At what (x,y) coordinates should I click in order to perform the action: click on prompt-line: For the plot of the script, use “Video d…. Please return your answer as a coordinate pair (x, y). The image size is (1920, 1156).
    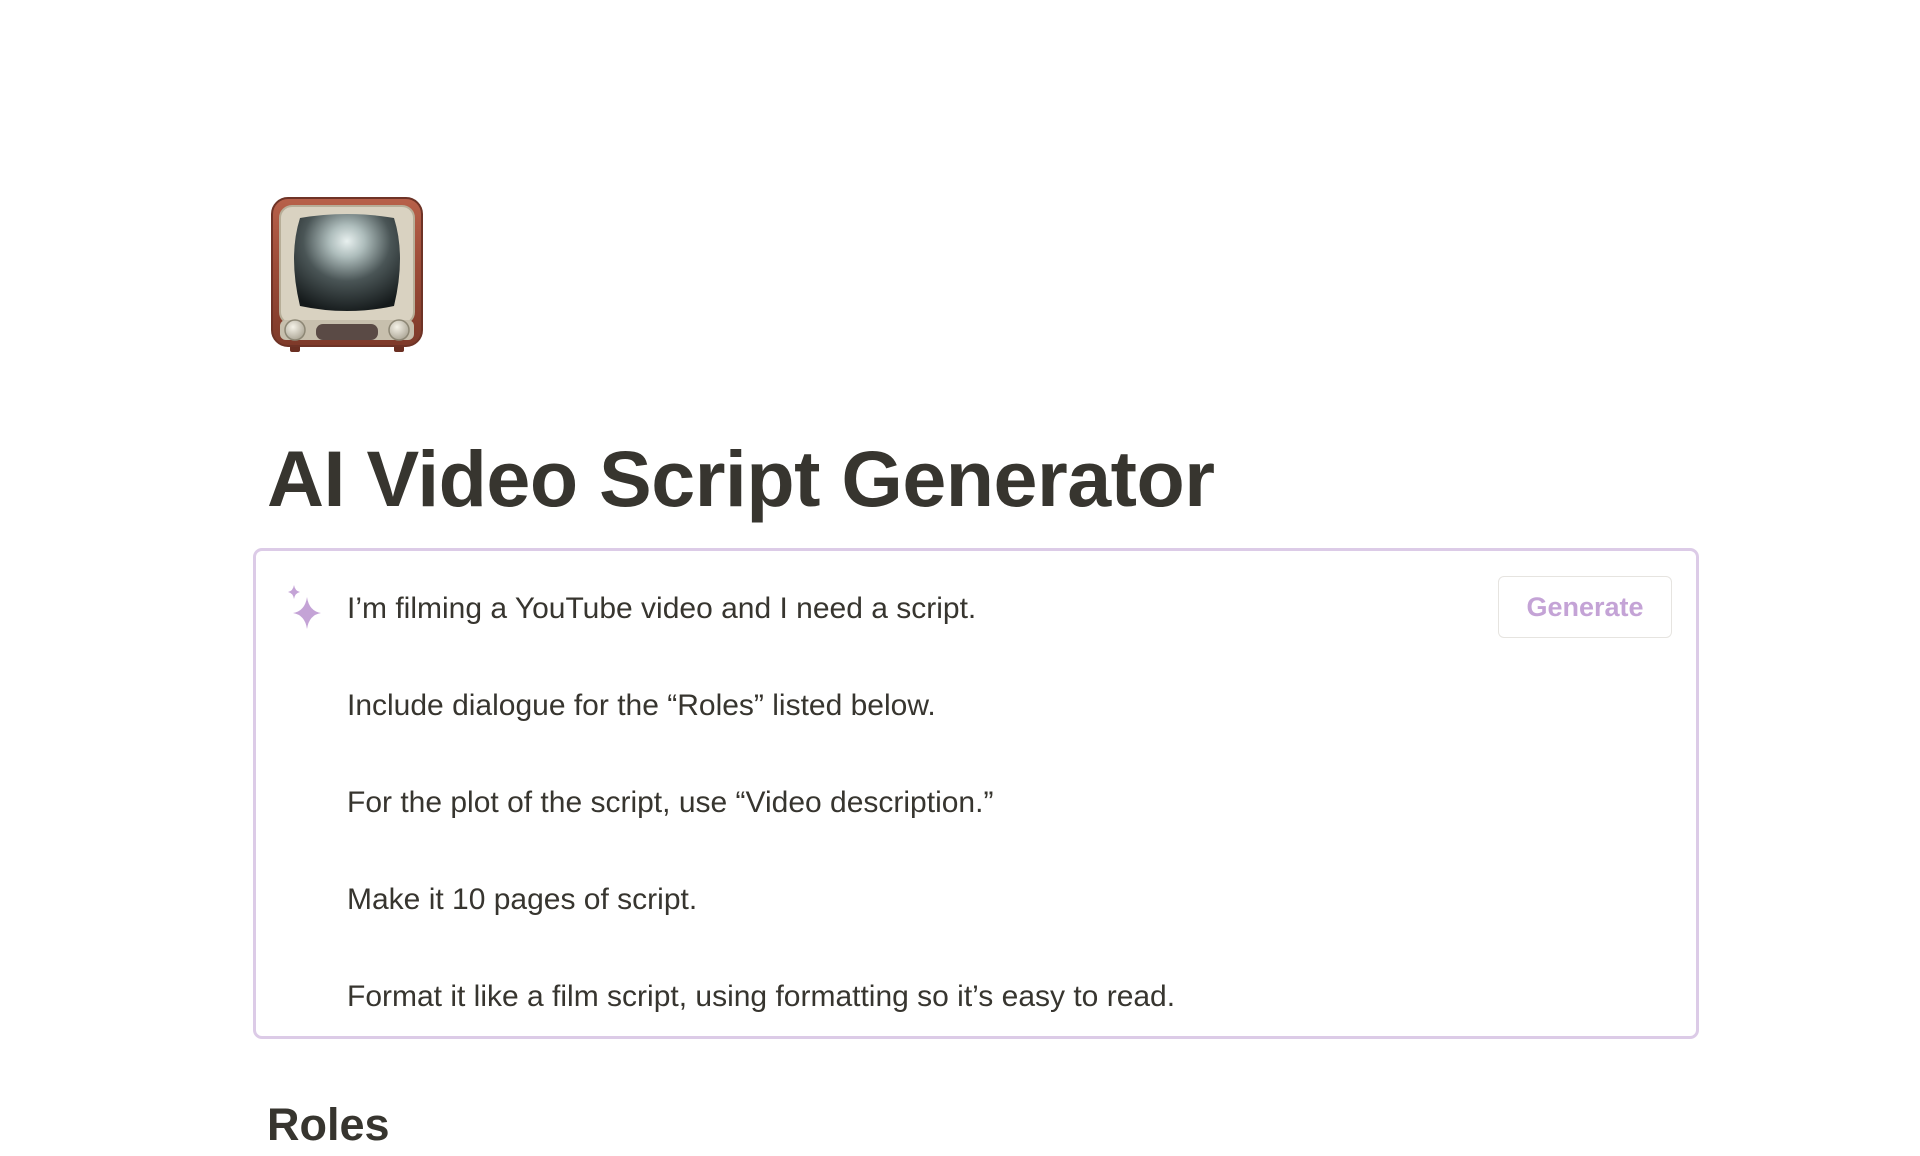
    Looking at the image, I should click on (761, 803).